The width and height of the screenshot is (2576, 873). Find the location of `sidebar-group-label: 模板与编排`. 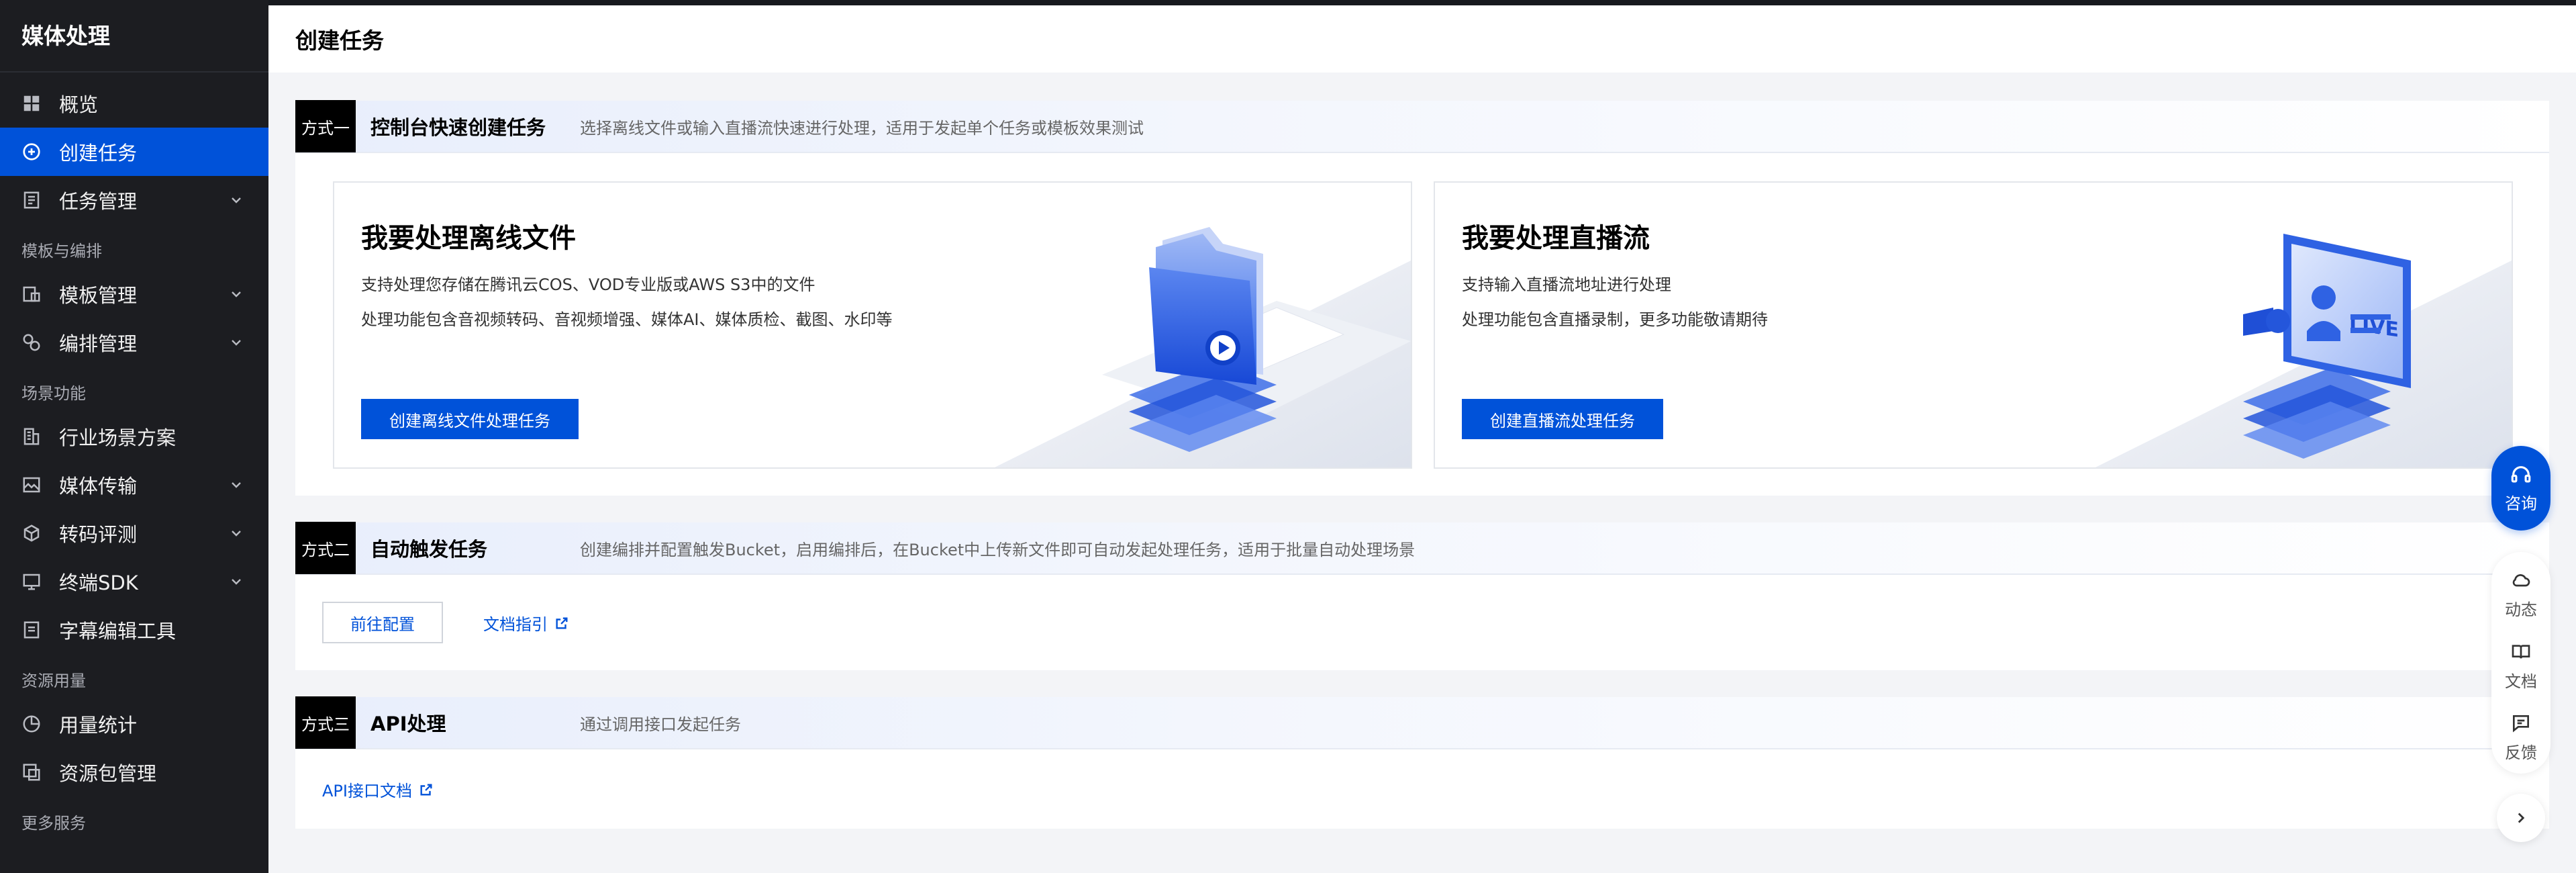

sidebar-group-label: 模板与编排 is located at coordinates (61, 251).